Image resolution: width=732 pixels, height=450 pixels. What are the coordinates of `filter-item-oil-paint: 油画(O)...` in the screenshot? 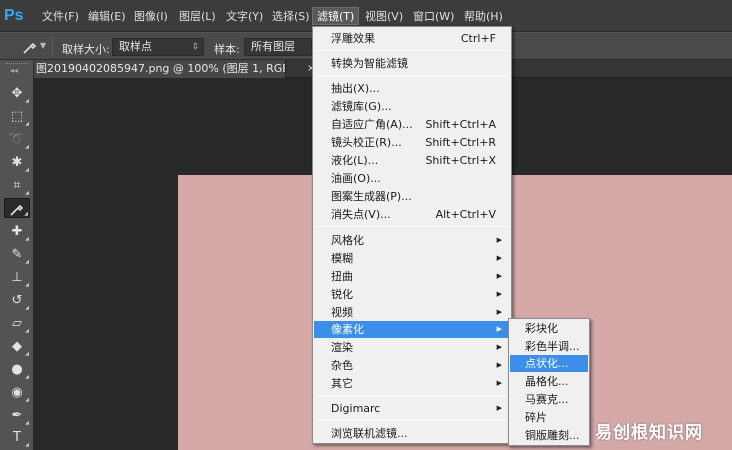 It's located at (412, 178).